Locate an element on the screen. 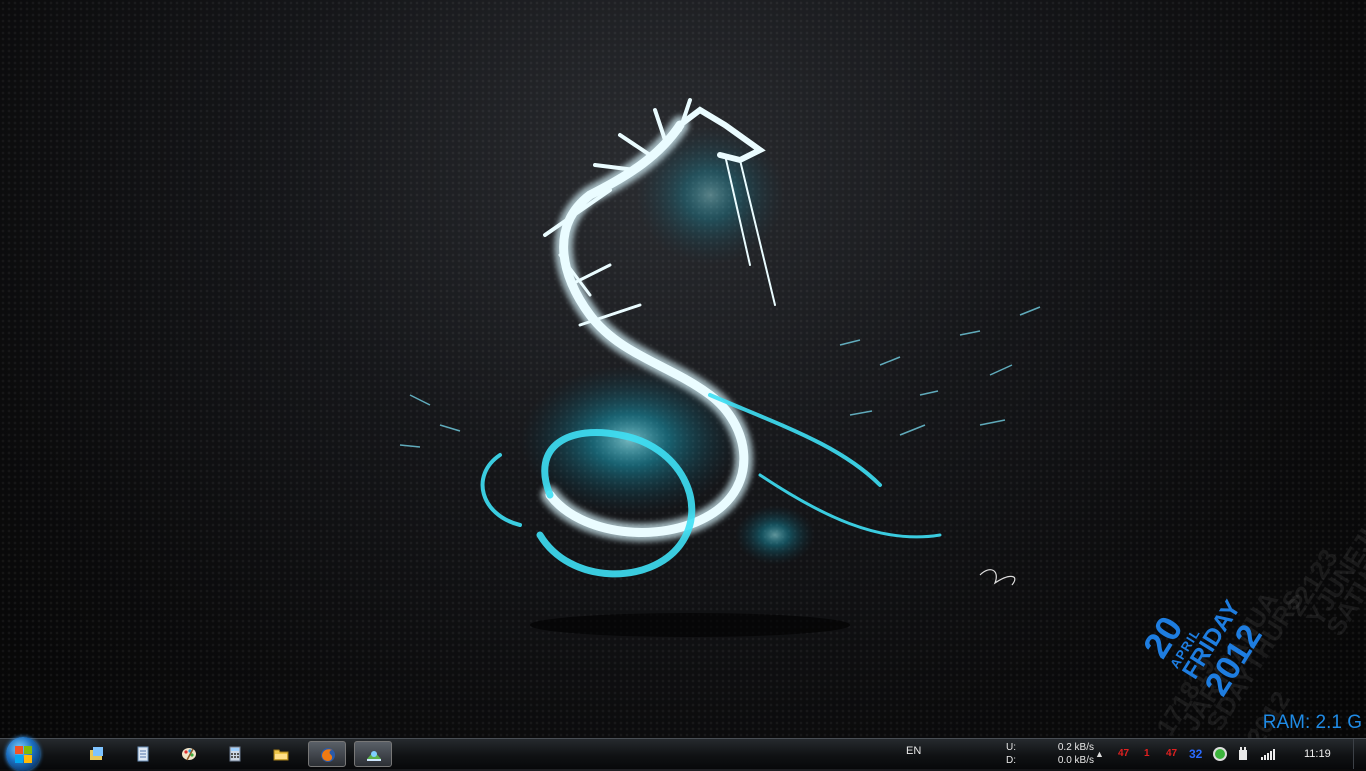  upload-label: U: is located at coordinates (1011, 747).